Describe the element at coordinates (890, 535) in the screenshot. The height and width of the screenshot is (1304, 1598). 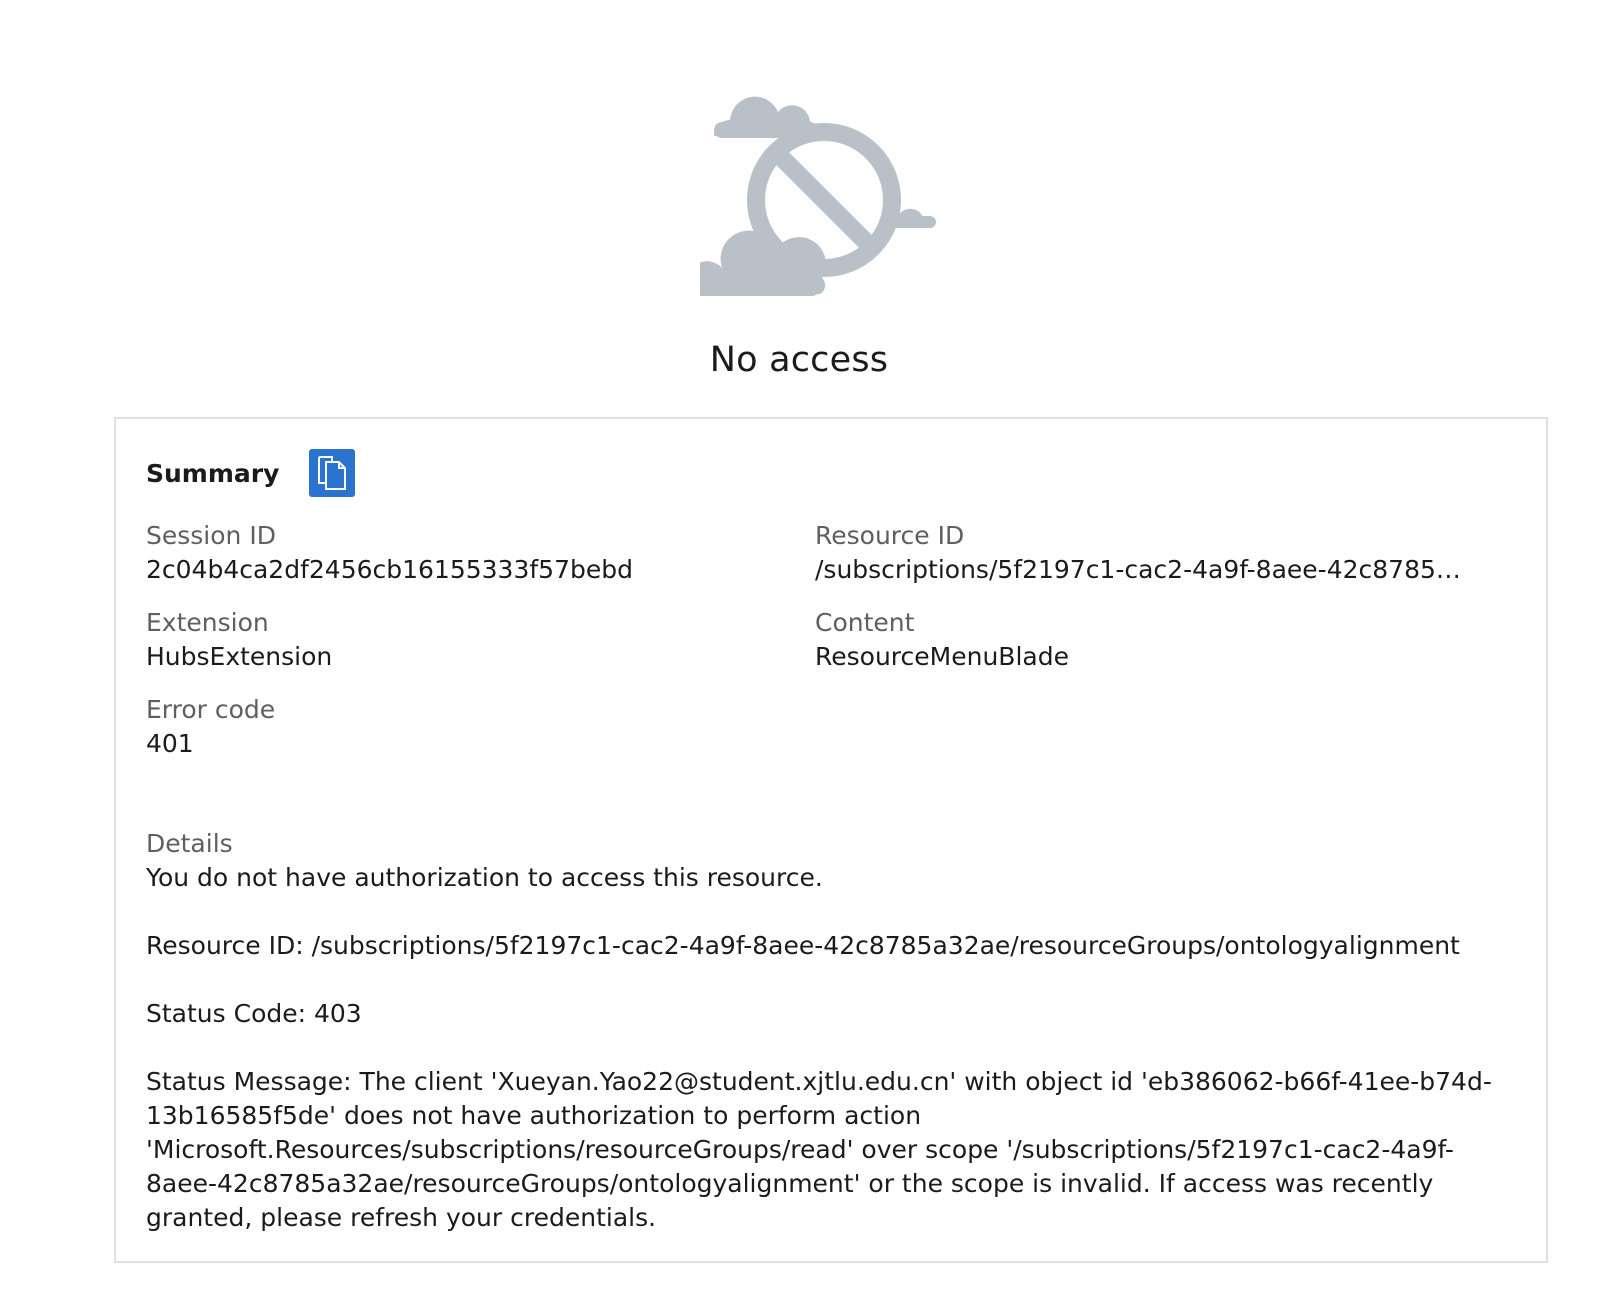
I see `resource-id-label: Resource ID` at that location.